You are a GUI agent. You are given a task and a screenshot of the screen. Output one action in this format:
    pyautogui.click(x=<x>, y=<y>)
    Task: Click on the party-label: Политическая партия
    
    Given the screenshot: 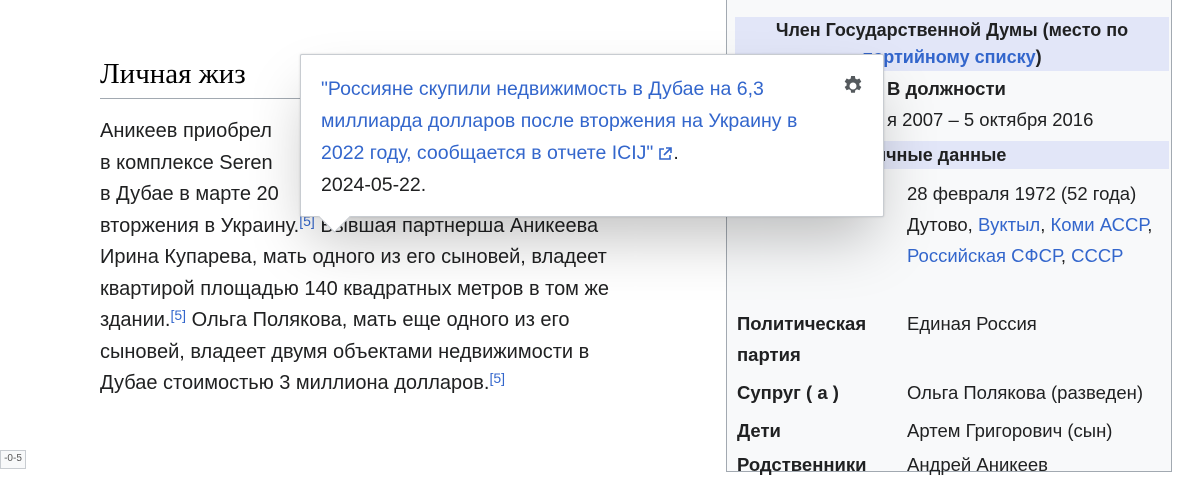 What is the action you would take?
    pyautogui.click(x=802, y=339)
    